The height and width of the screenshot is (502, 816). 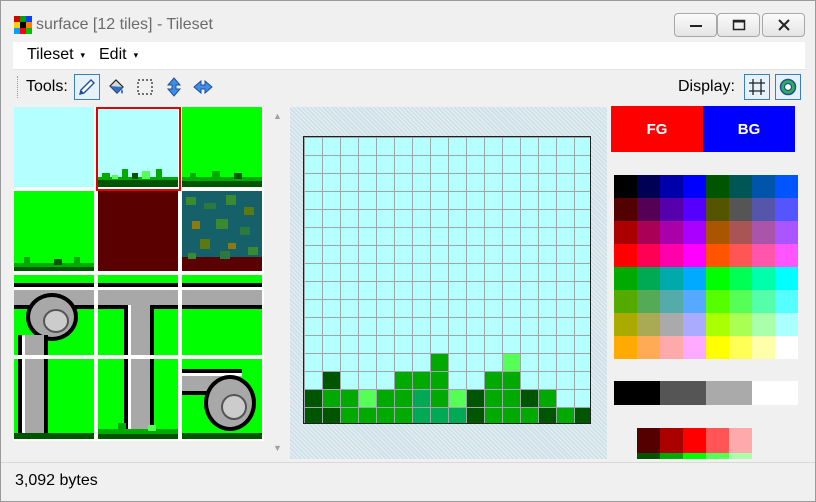 What do you see at coordinates (738, 25) in the screenshot?
I see `maximize-button` at bounding box center [738, 25].